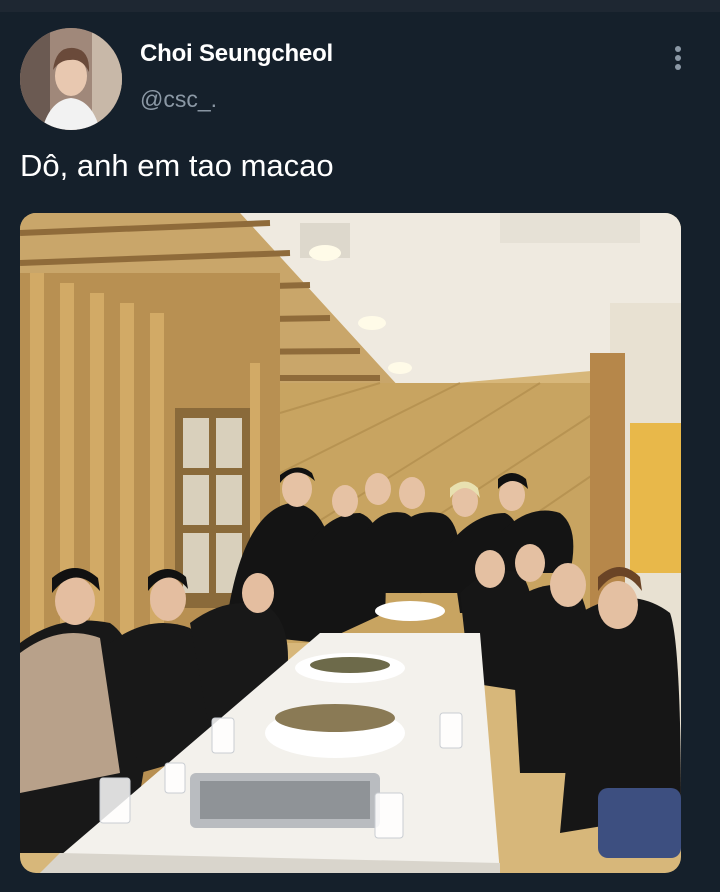  What do you see at coordinates (360, 6) in the screenshot?
I see `top-bar` at bounding box center [360, 6].